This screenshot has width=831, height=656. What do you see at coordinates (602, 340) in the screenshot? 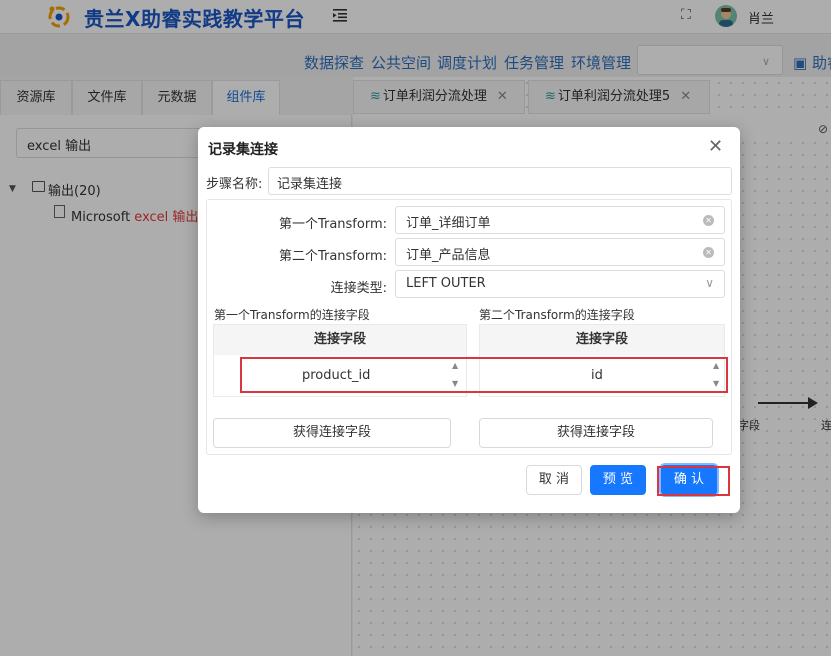
I see `second-fields-header: 连接字段` at bounding box center [602, 340].